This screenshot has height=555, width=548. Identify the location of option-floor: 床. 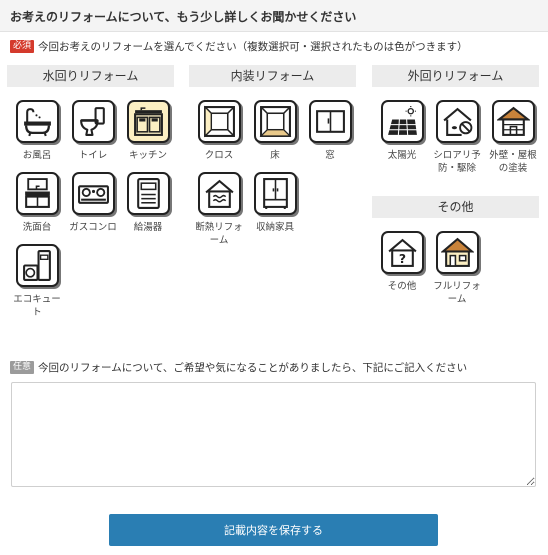
(275, 131).